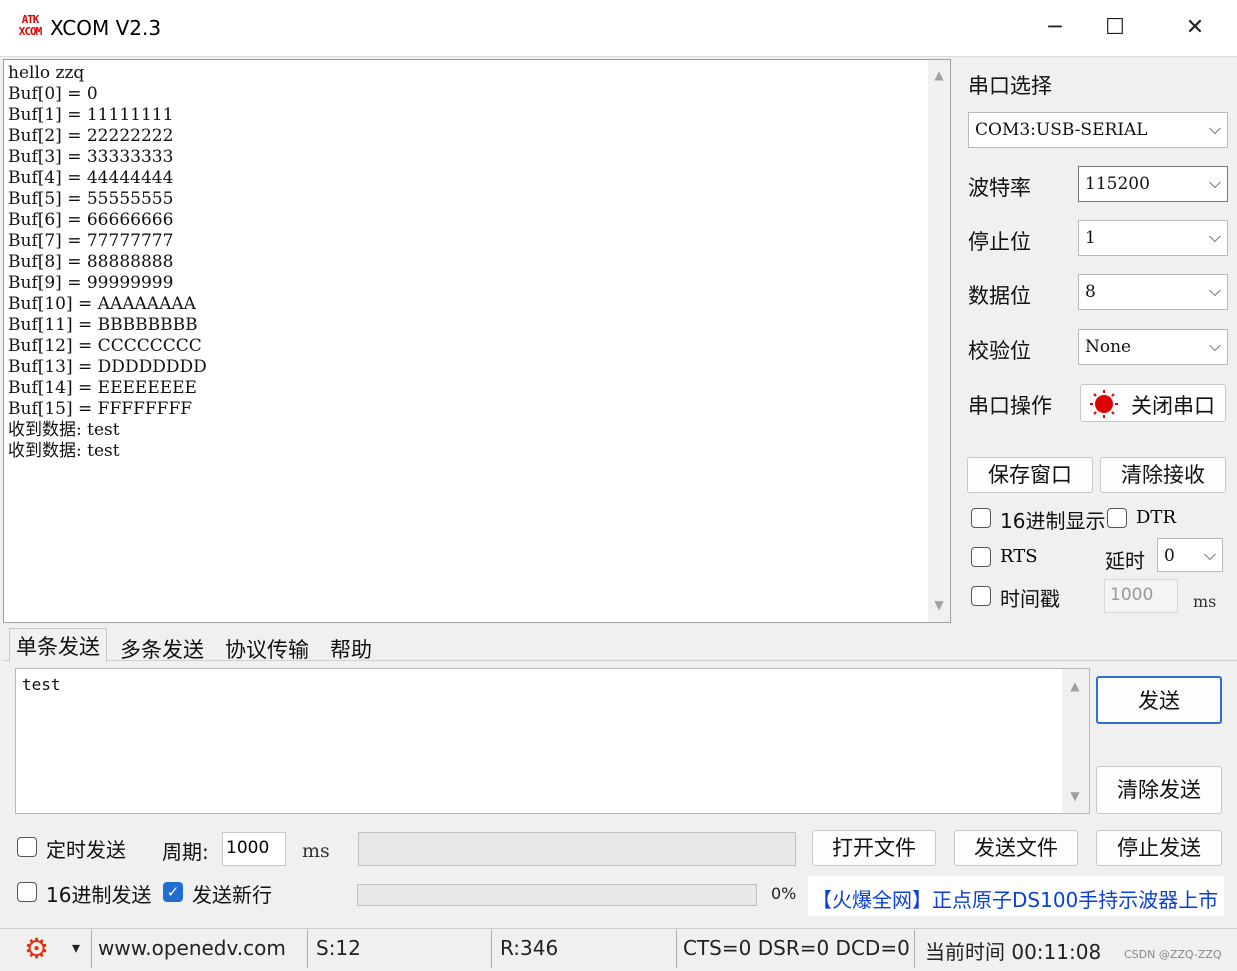 Image resolution: width=1237 pixels, height=971 pixels. I want to click on close-port-label: 关闭串口, so click(1173, 406).